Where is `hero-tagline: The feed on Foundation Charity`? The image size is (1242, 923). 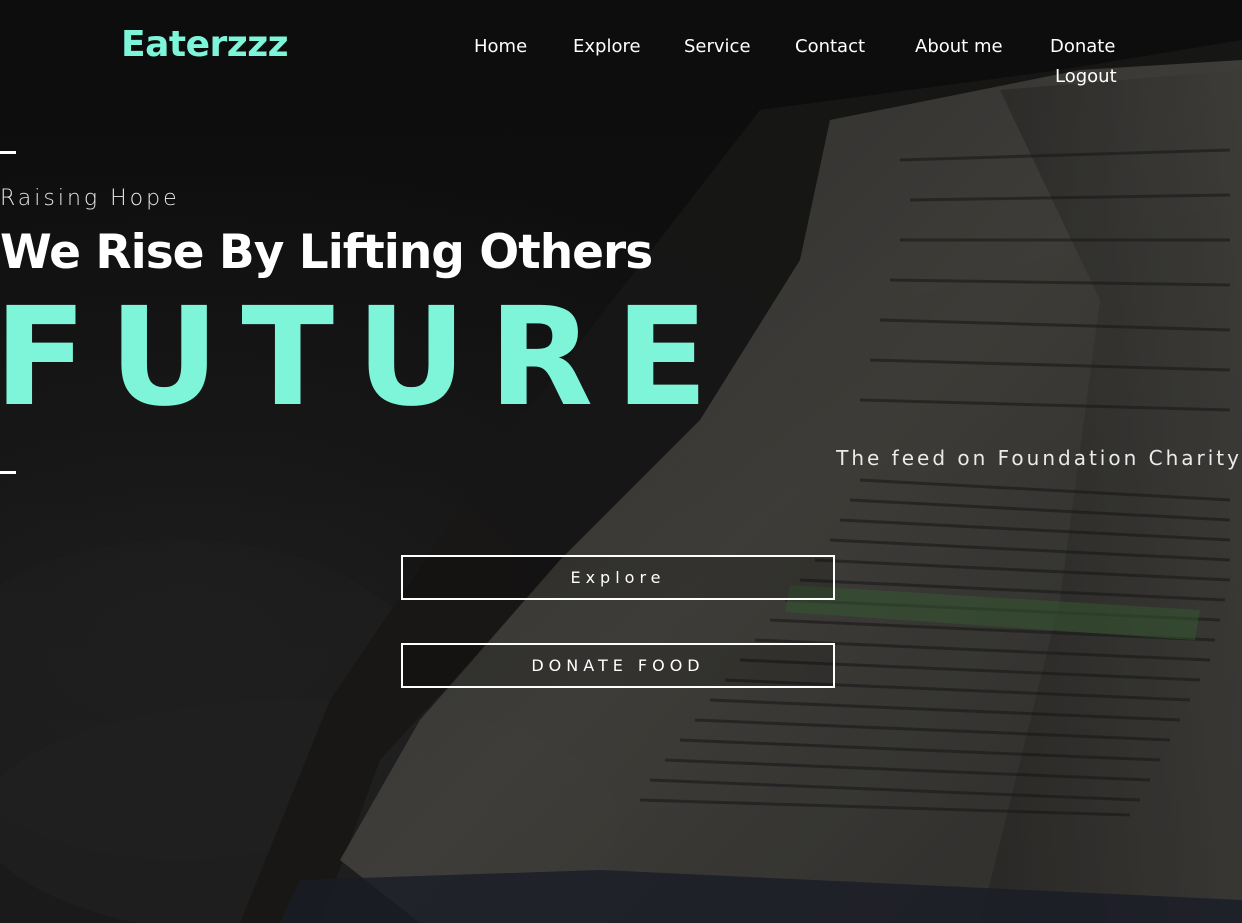
hero-tagline: The feed on Foundation Charity is located at coordinates (1039, 458).